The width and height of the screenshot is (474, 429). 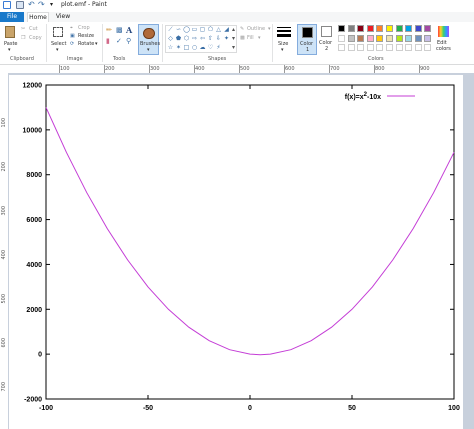 What do you see at coordinates (233, 39) in the screenshot?
I see `gallery-scroll-down-icon: ▾` at bounding box center [233, 39].